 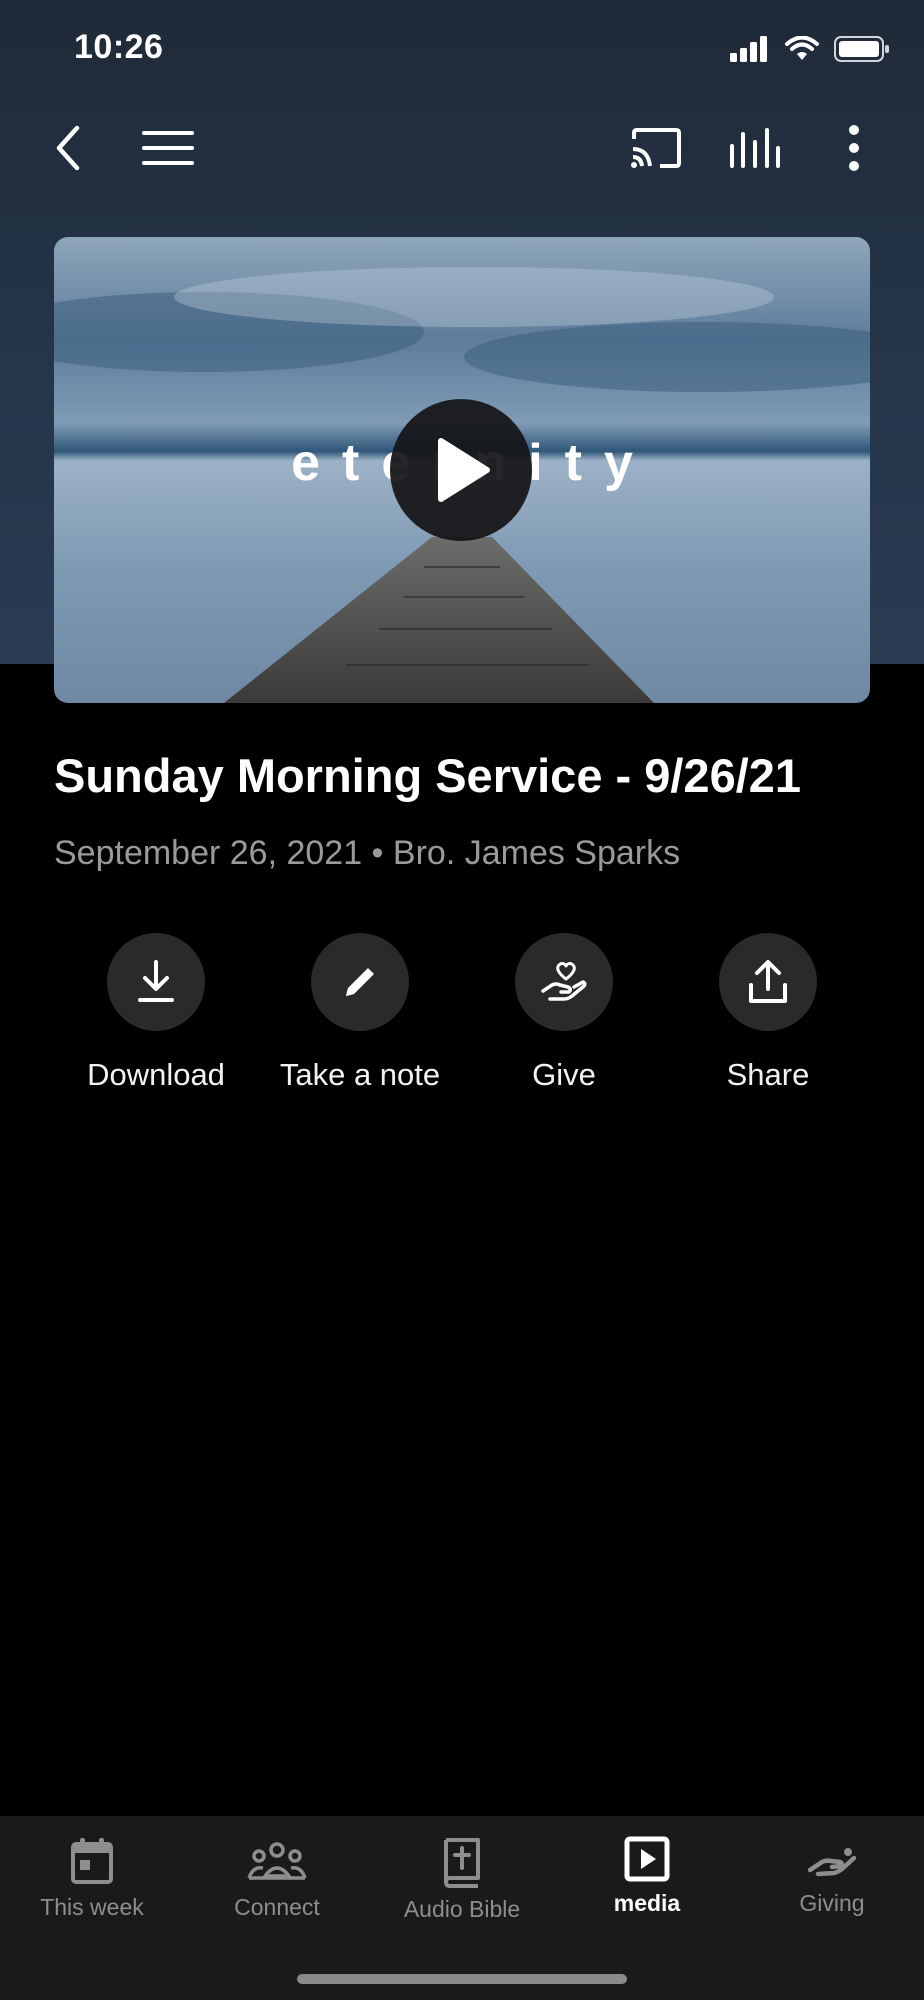 I want to click on give-hand-heart-icon, so click(x=564, y=981).